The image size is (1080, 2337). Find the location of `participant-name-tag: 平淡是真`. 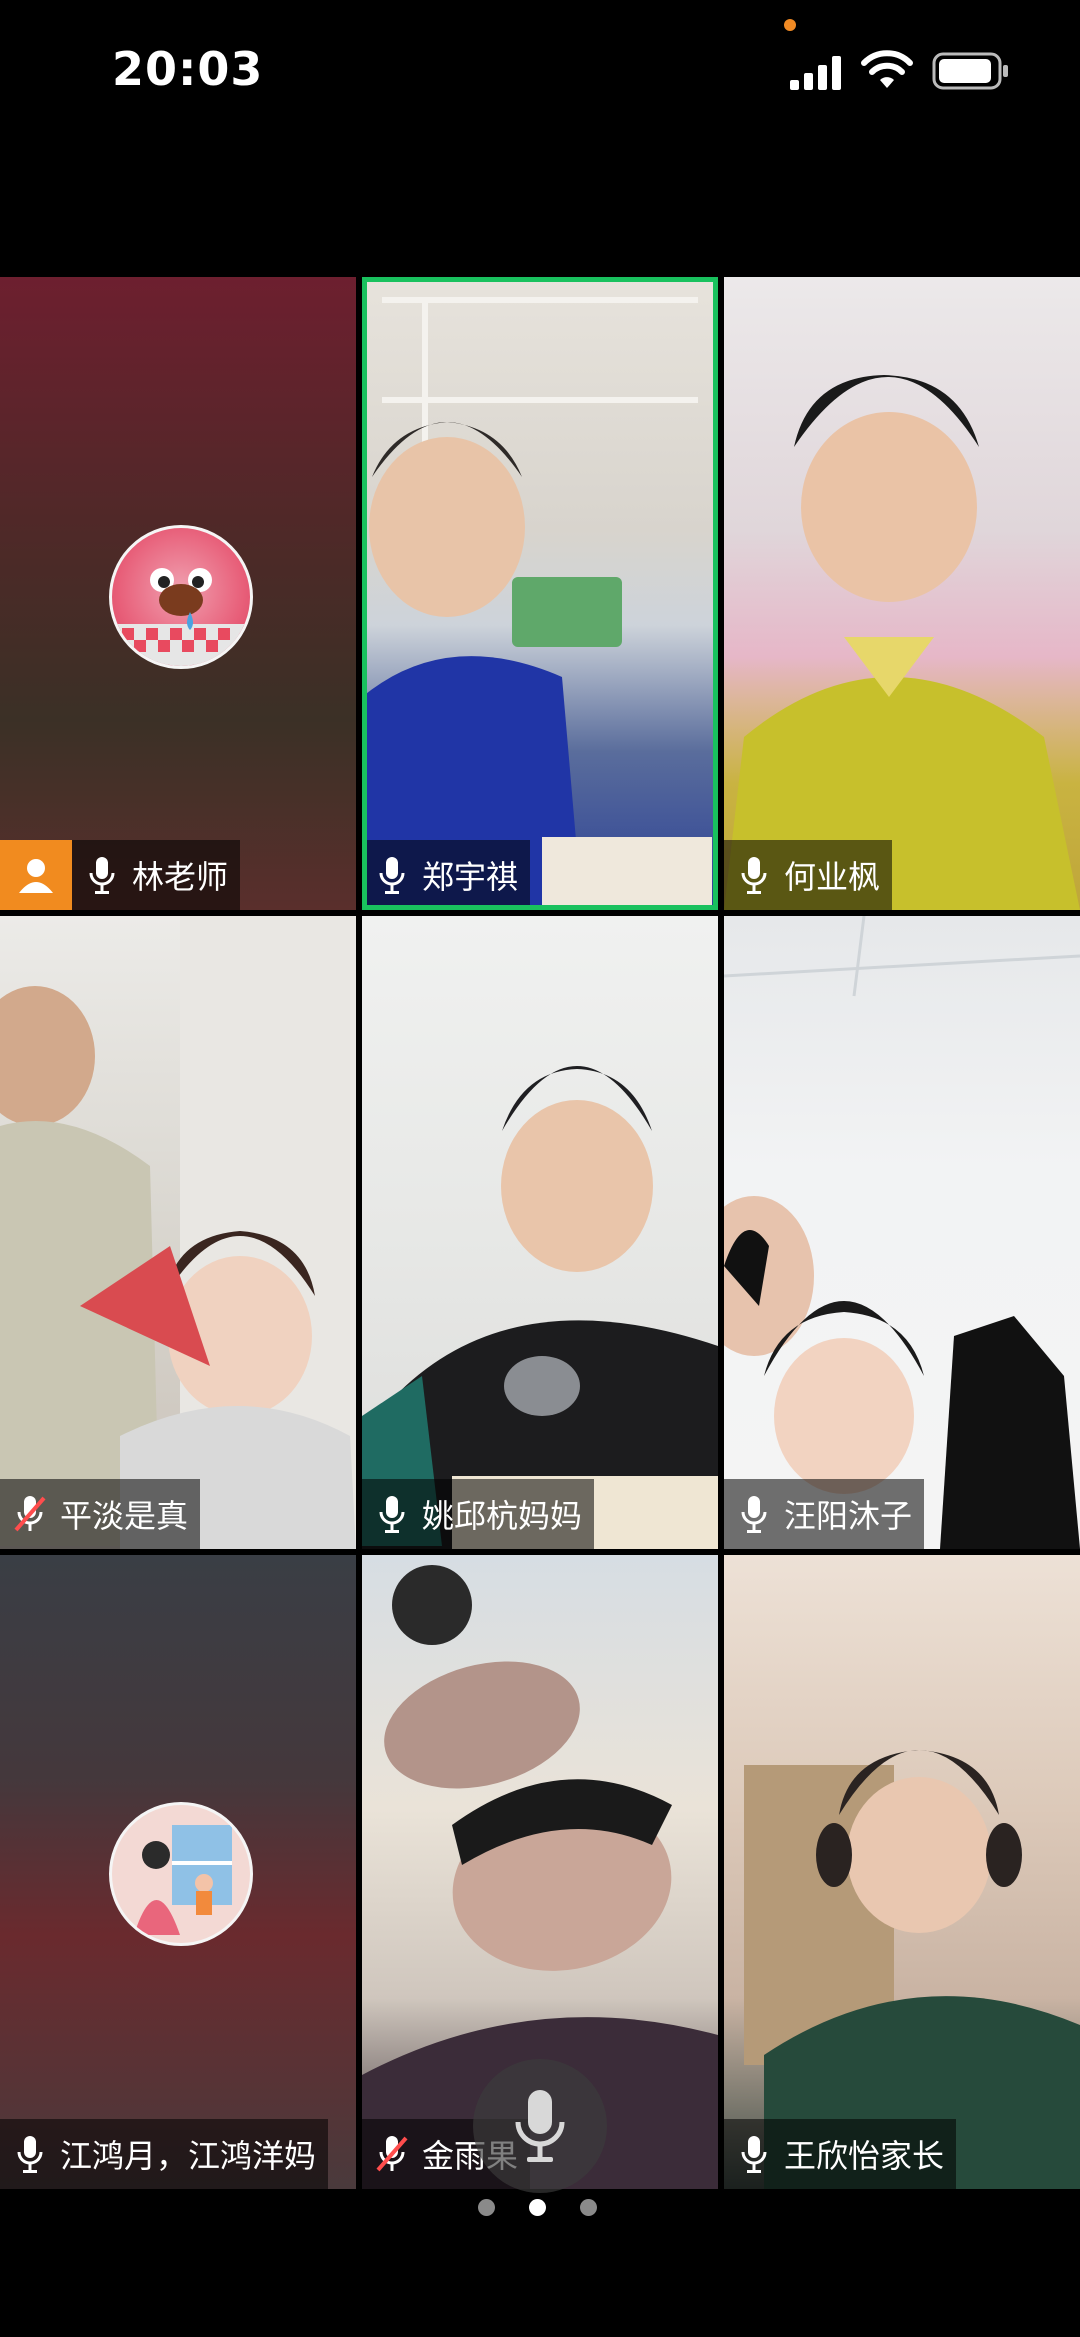

participant-name-tag: 平淡是真 is located at coordinates (100, 1514).